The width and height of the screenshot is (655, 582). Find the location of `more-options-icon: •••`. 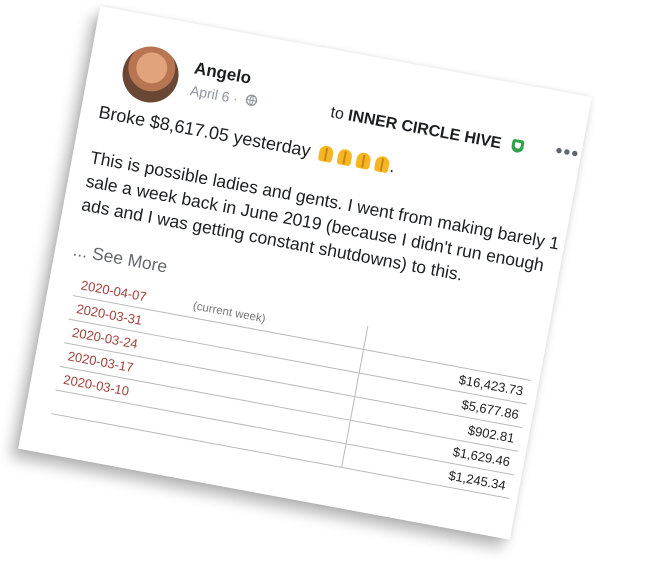

more-options-icon: ••• is located at coordinates (567, 153).